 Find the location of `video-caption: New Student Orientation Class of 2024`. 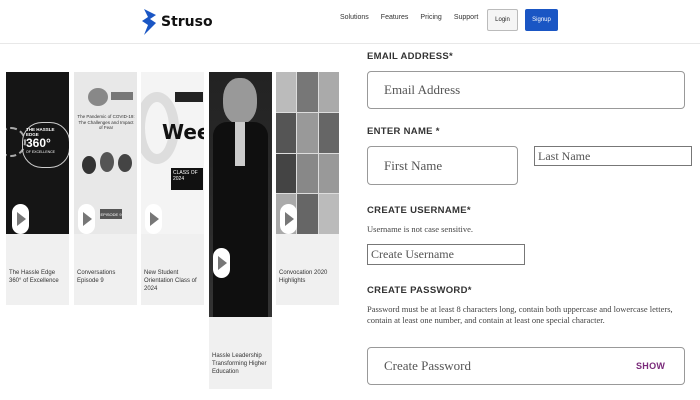

video-caption: New Student Orientation Class of 2024 is located at coordinates (170, 281).